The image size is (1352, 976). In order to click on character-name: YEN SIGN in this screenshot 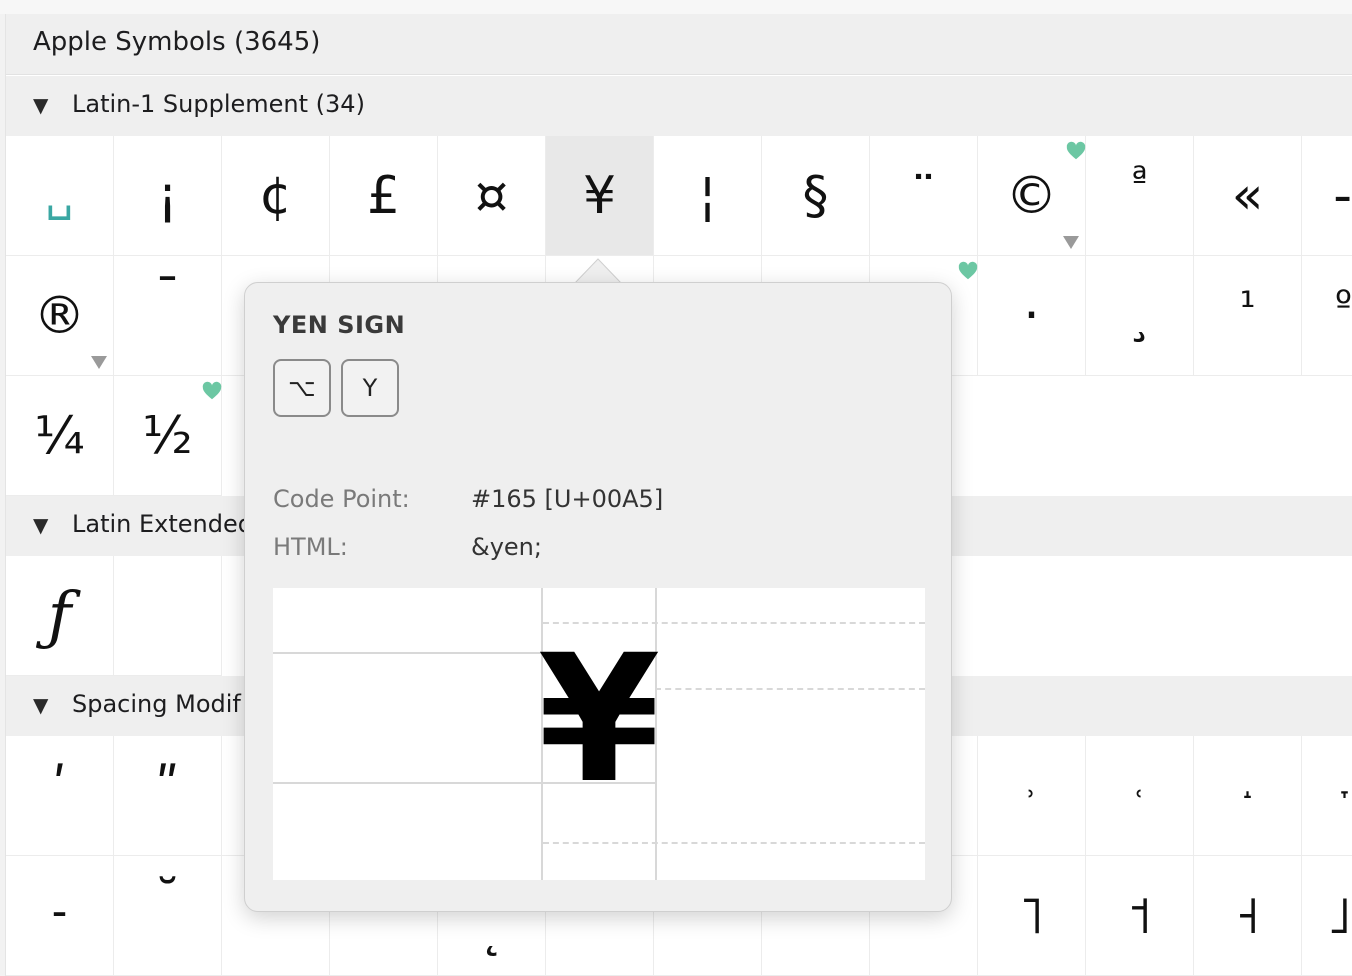, I will do `click(339, 325)`.